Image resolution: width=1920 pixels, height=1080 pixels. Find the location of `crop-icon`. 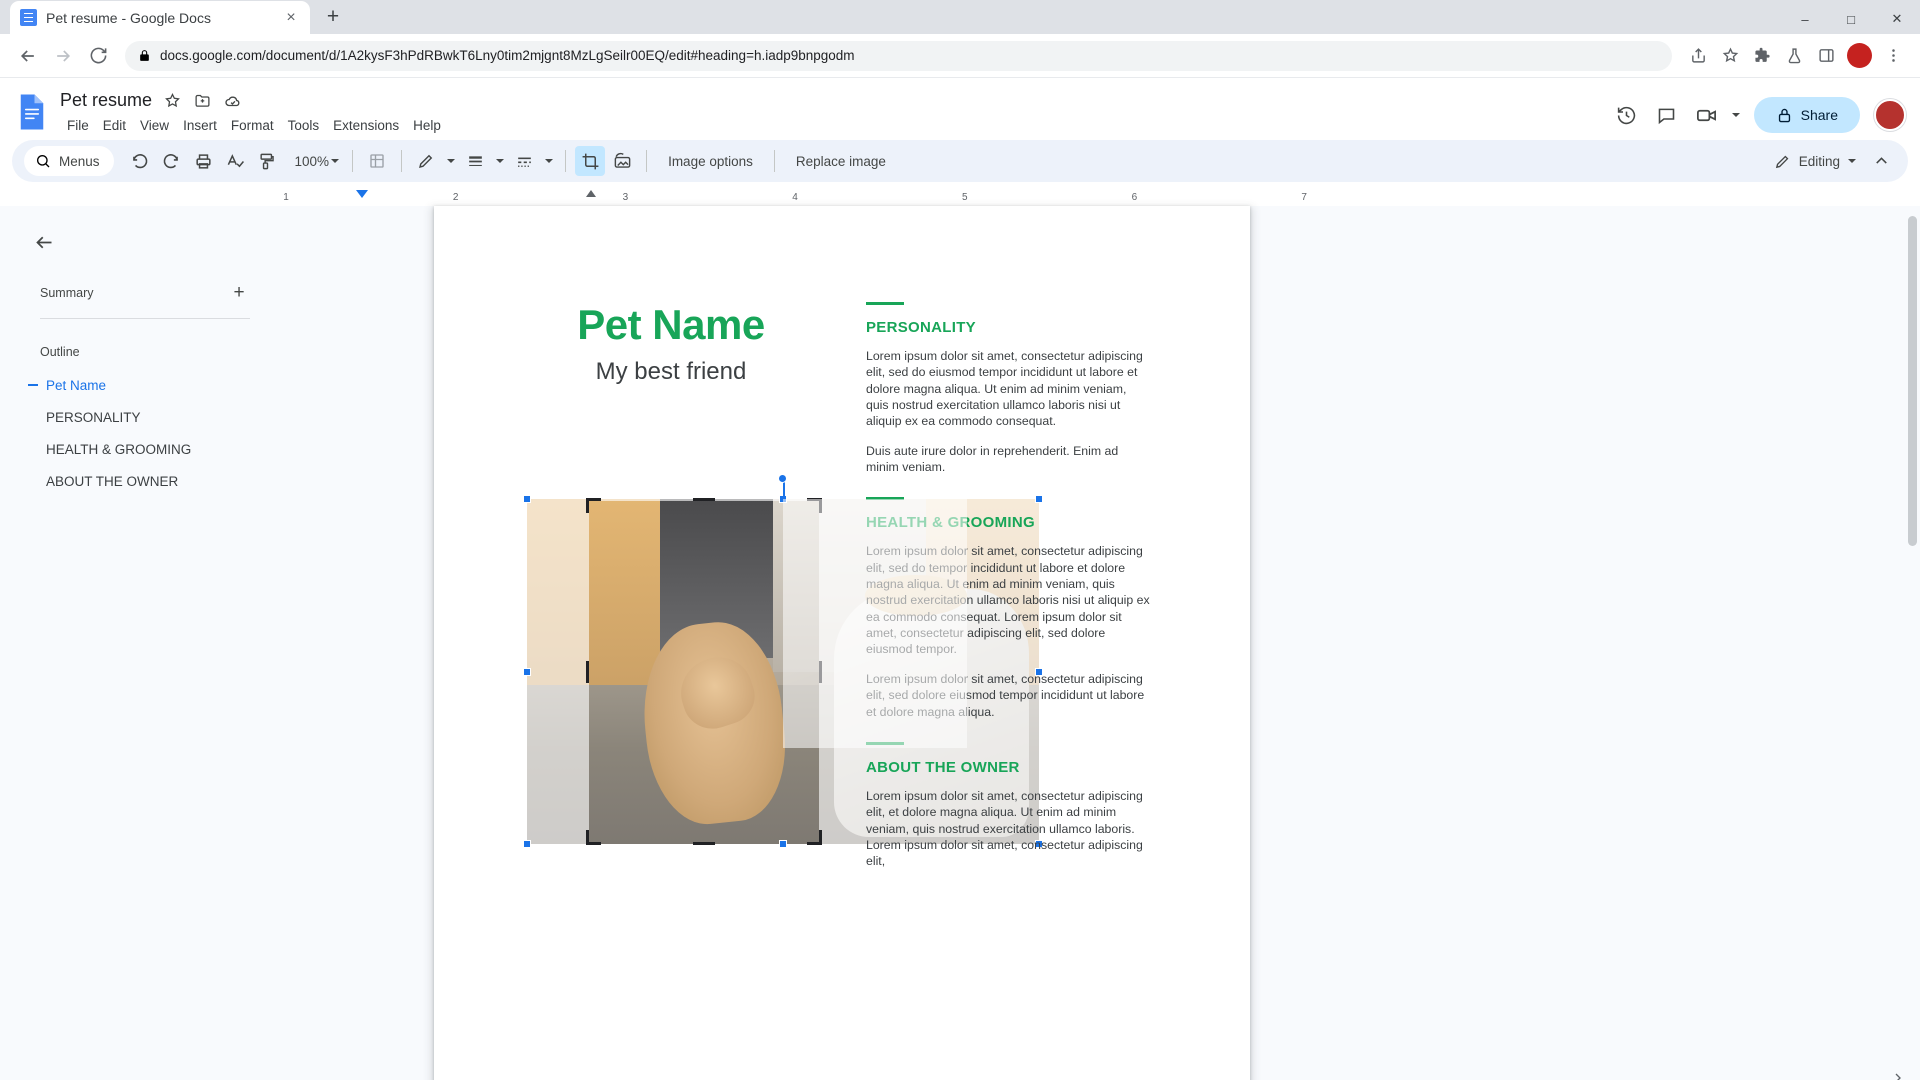

crop-icon is located at coordinates (590, 161).